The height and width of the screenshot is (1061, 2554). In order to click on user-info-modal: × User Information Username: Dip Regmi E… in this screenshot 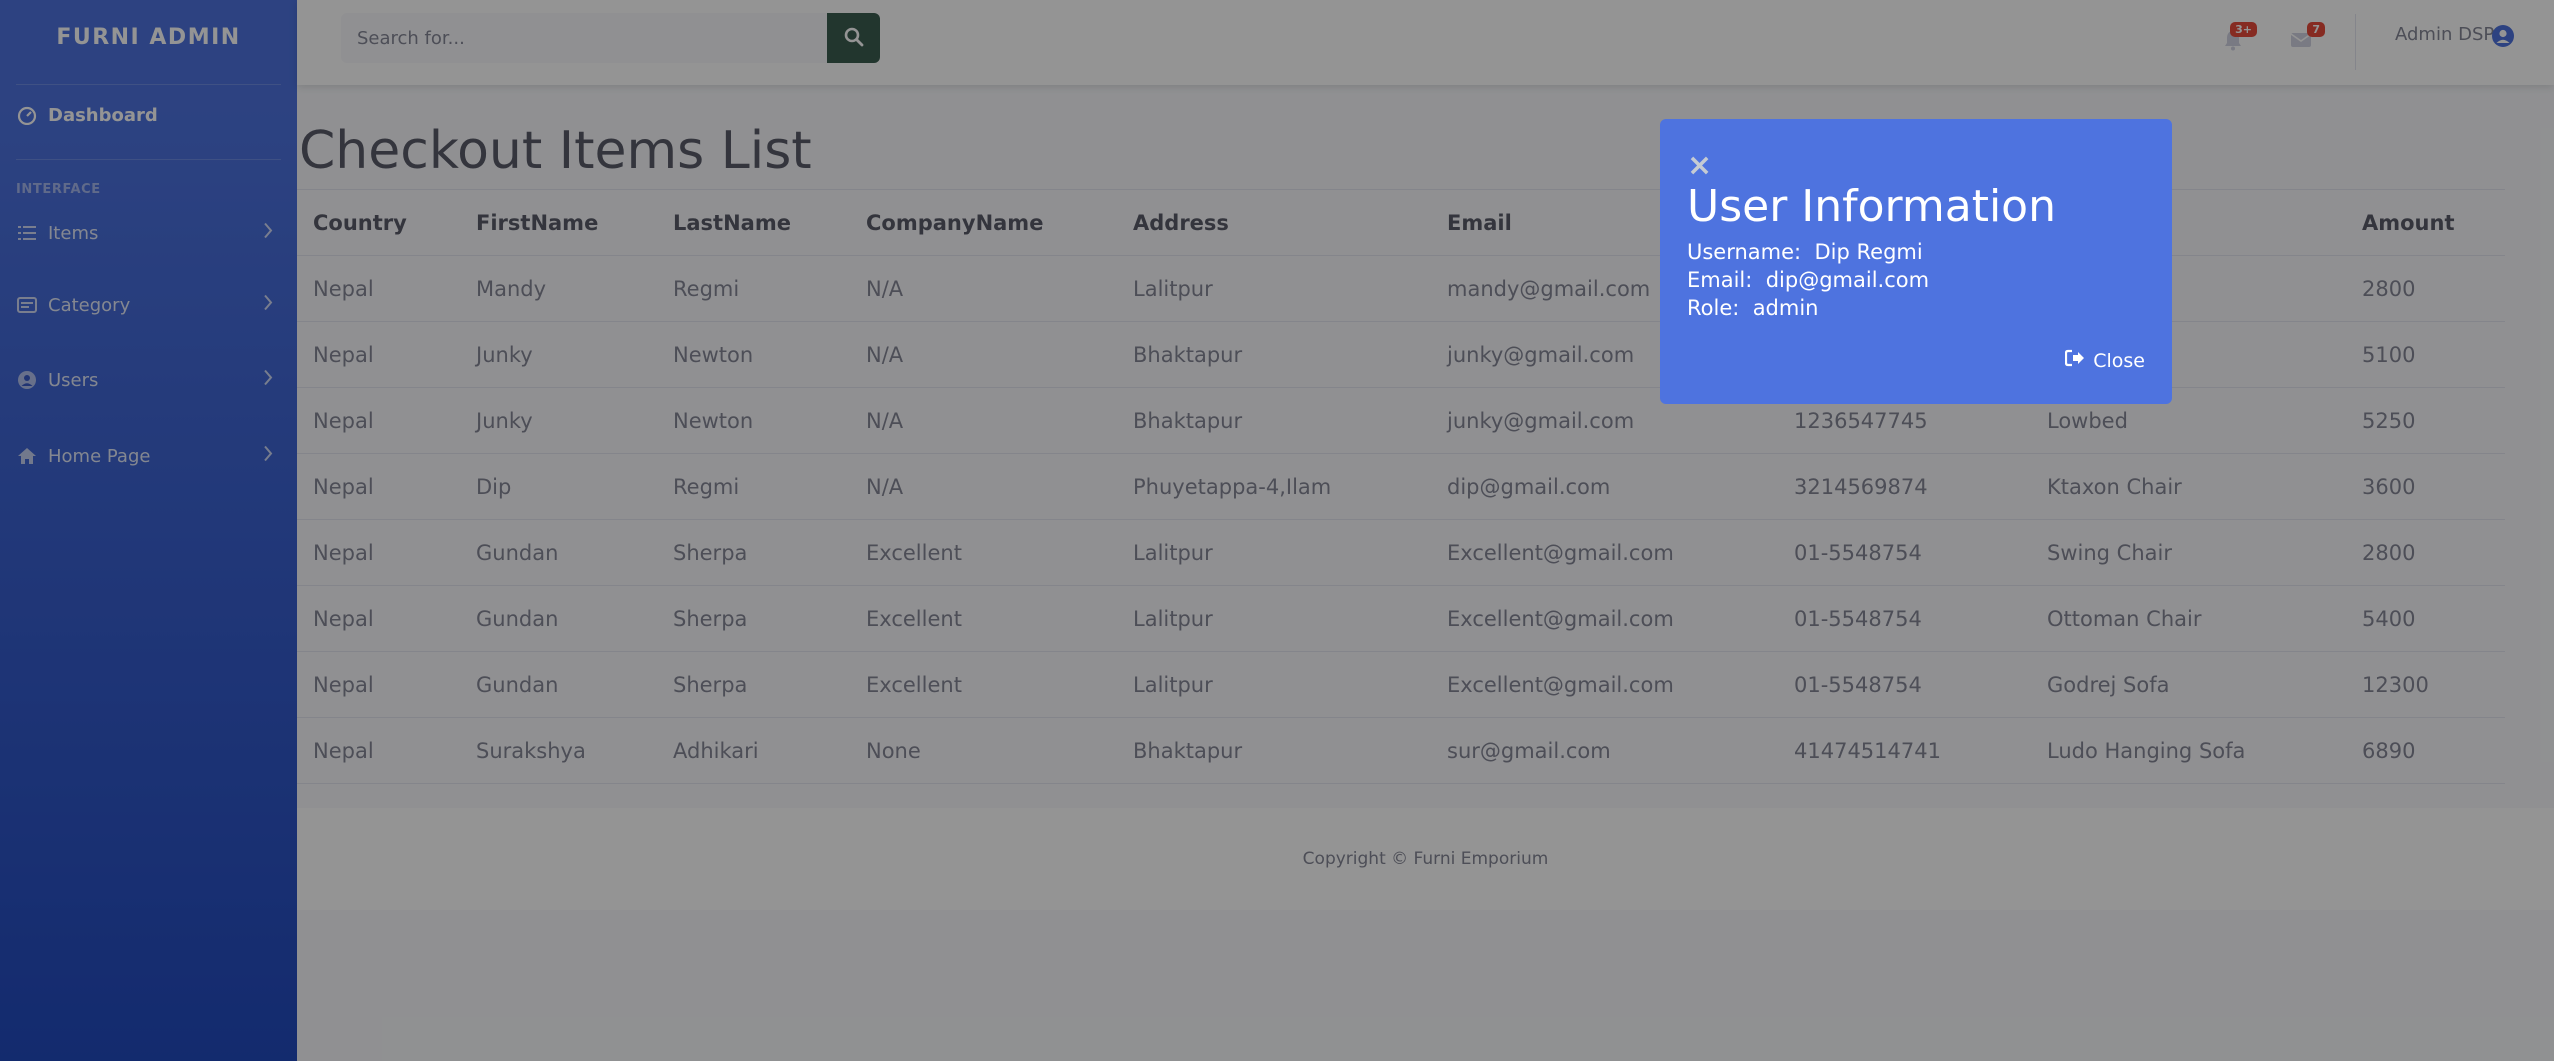, I will do `click(1916, 261)`.